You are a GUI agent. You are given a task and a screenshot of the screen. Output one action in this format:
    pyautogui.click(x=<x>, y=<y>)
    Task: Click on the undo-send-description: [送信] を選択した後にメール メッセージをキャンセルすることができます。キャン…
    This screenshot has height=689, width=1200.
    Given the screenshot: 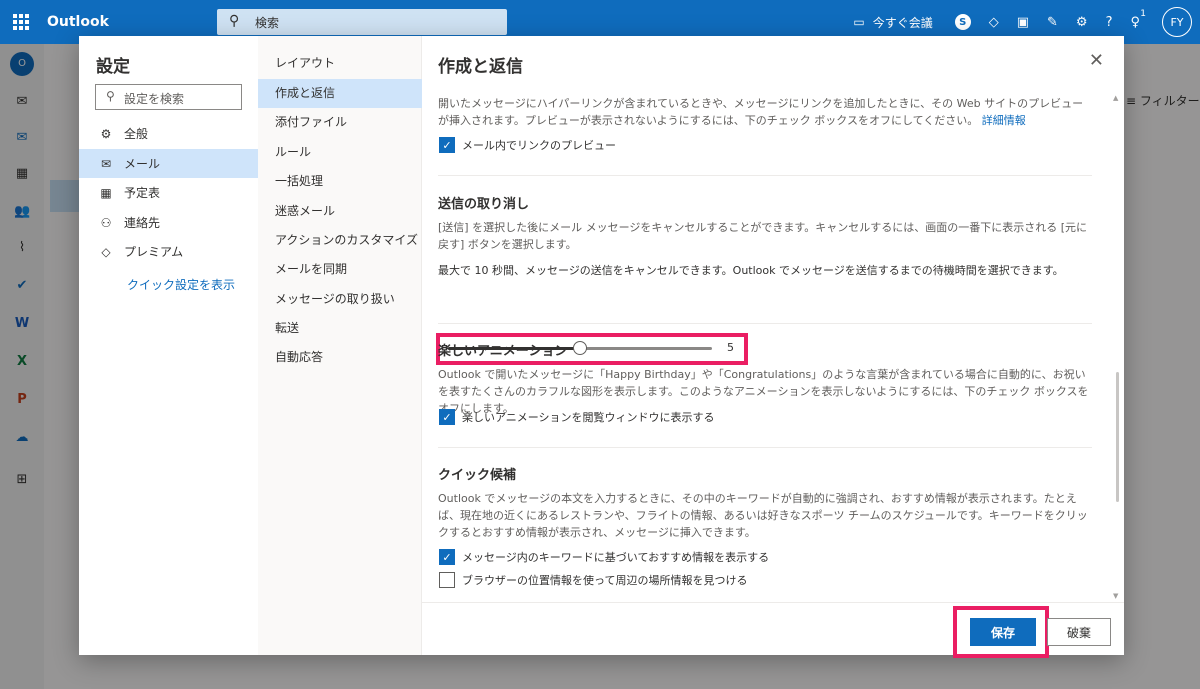 What is the action you would take?
    pyautogui.click(x=763, y=236)
    